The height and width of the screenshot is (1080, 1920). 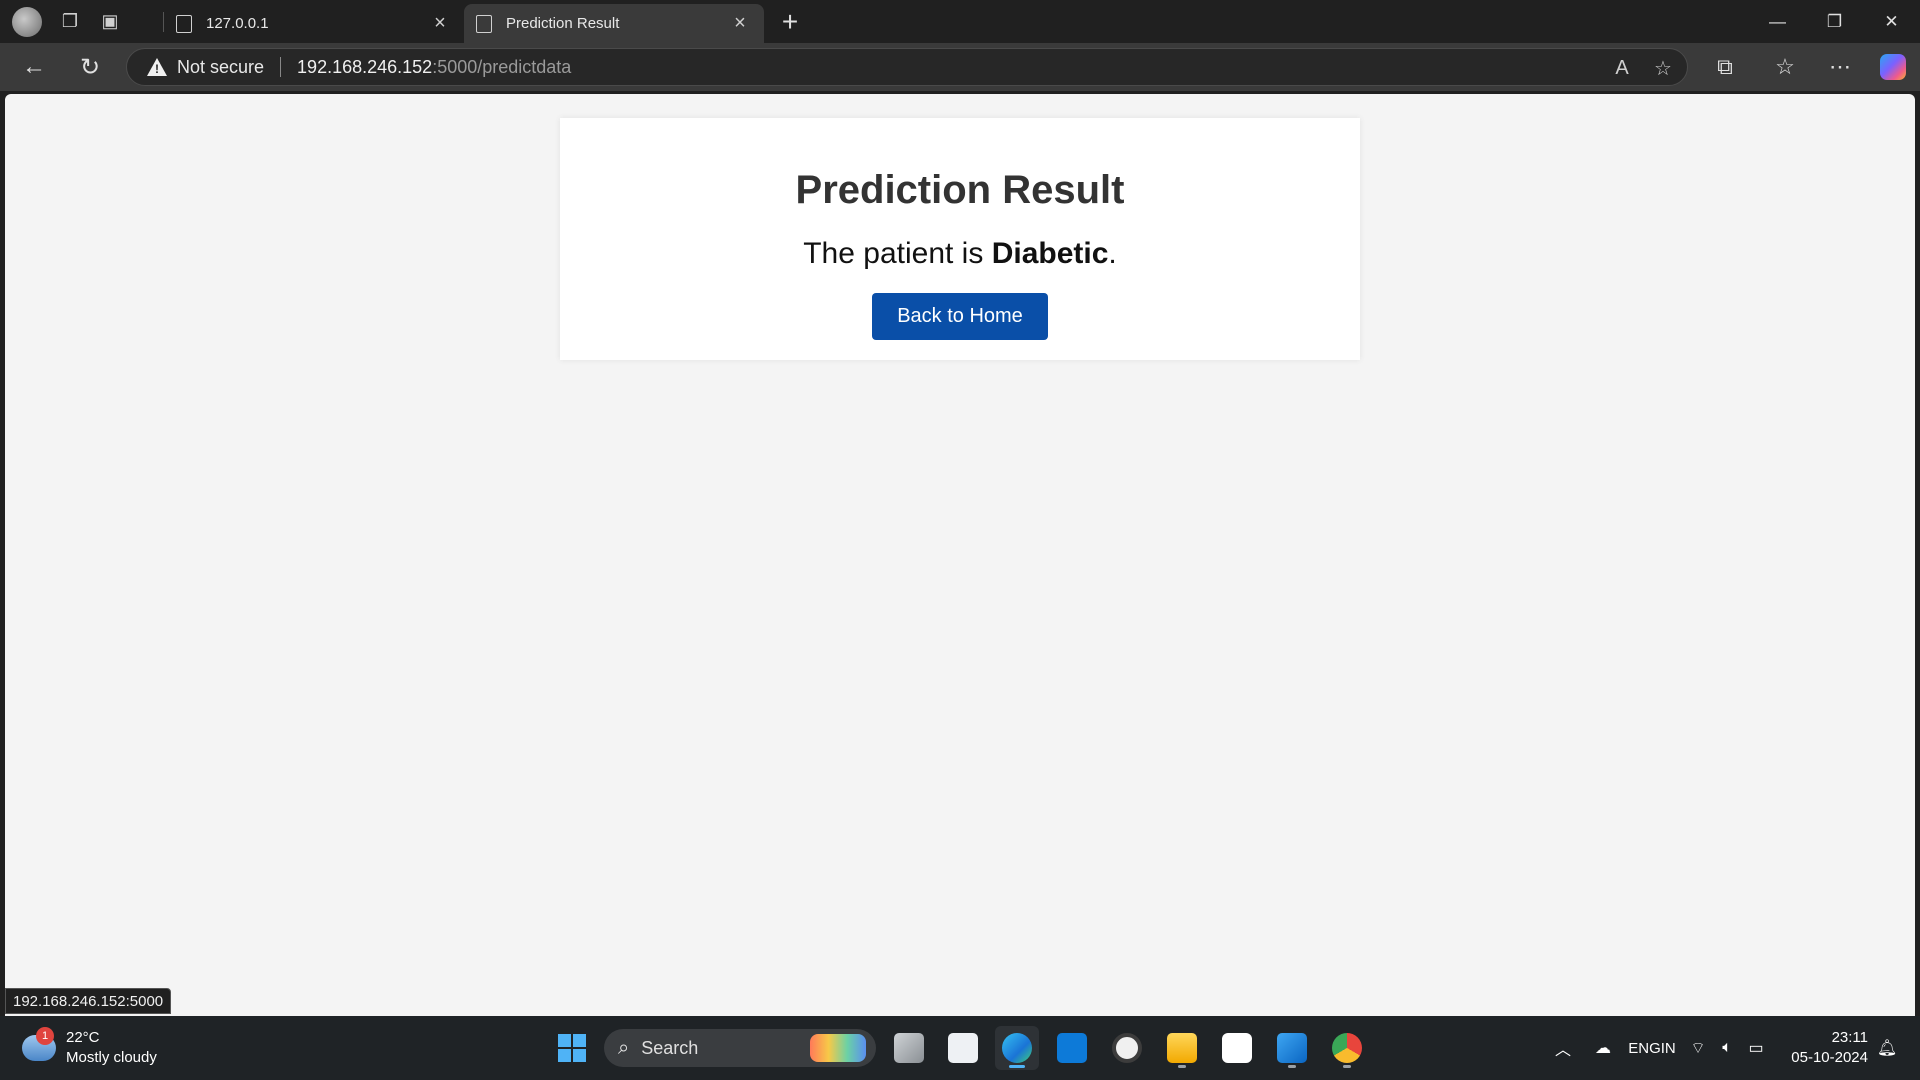 I want to click on wordpress-button, so click(x=1127, y=1048).